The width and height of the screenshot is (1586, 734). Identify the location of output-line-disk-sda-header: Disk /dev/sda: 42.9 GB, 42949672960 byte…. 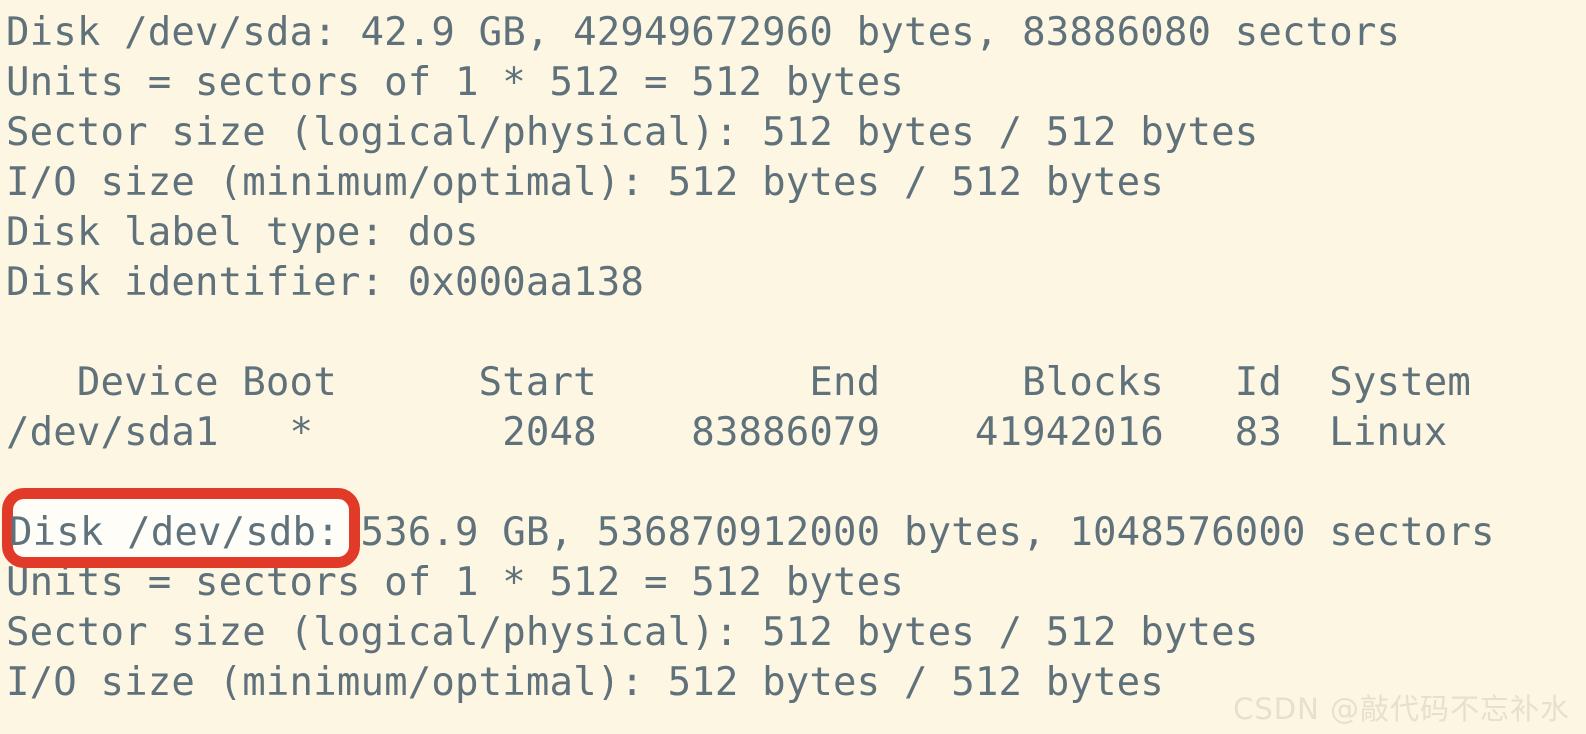
(703, 32).